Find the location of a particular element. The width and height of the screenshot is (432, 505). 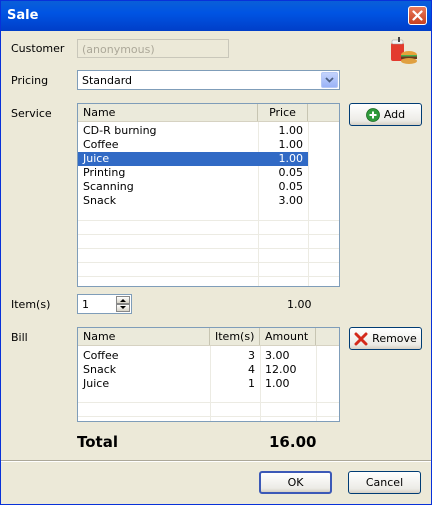

customer-value: (anonymous) is located at coordinates (118, 49).